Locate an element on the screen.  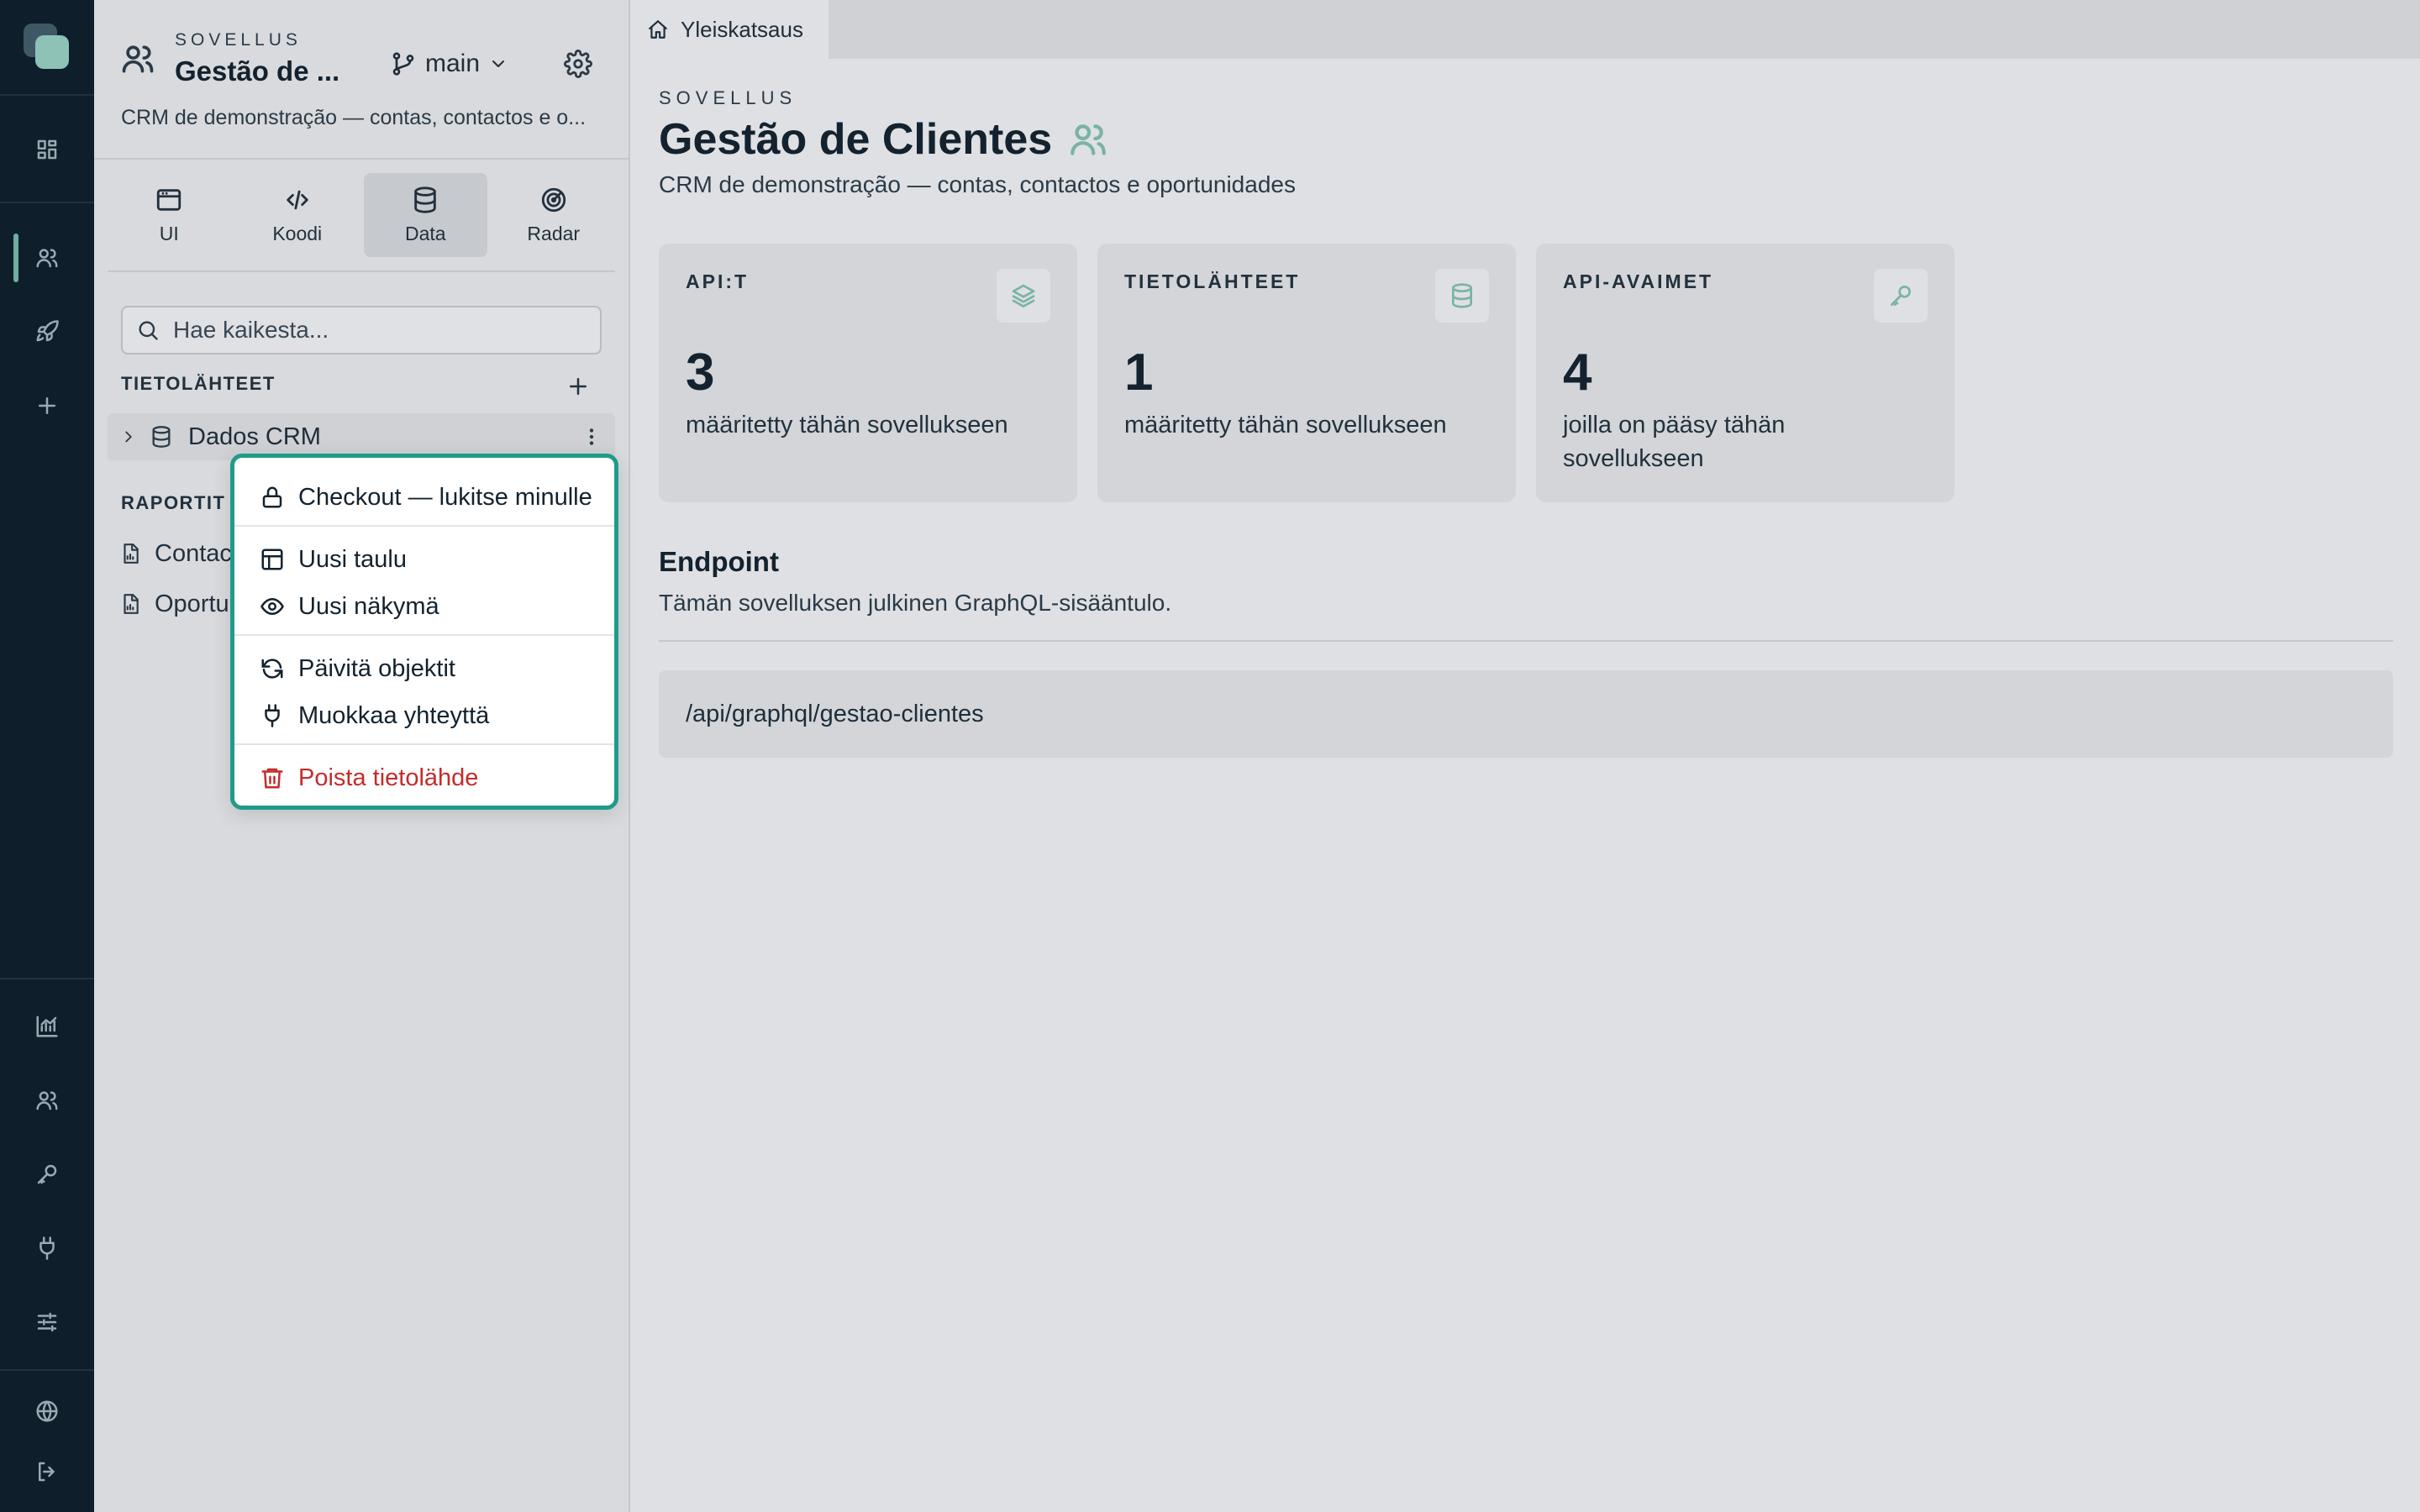
rail-deploy-button is located at coordinates (47, 331).